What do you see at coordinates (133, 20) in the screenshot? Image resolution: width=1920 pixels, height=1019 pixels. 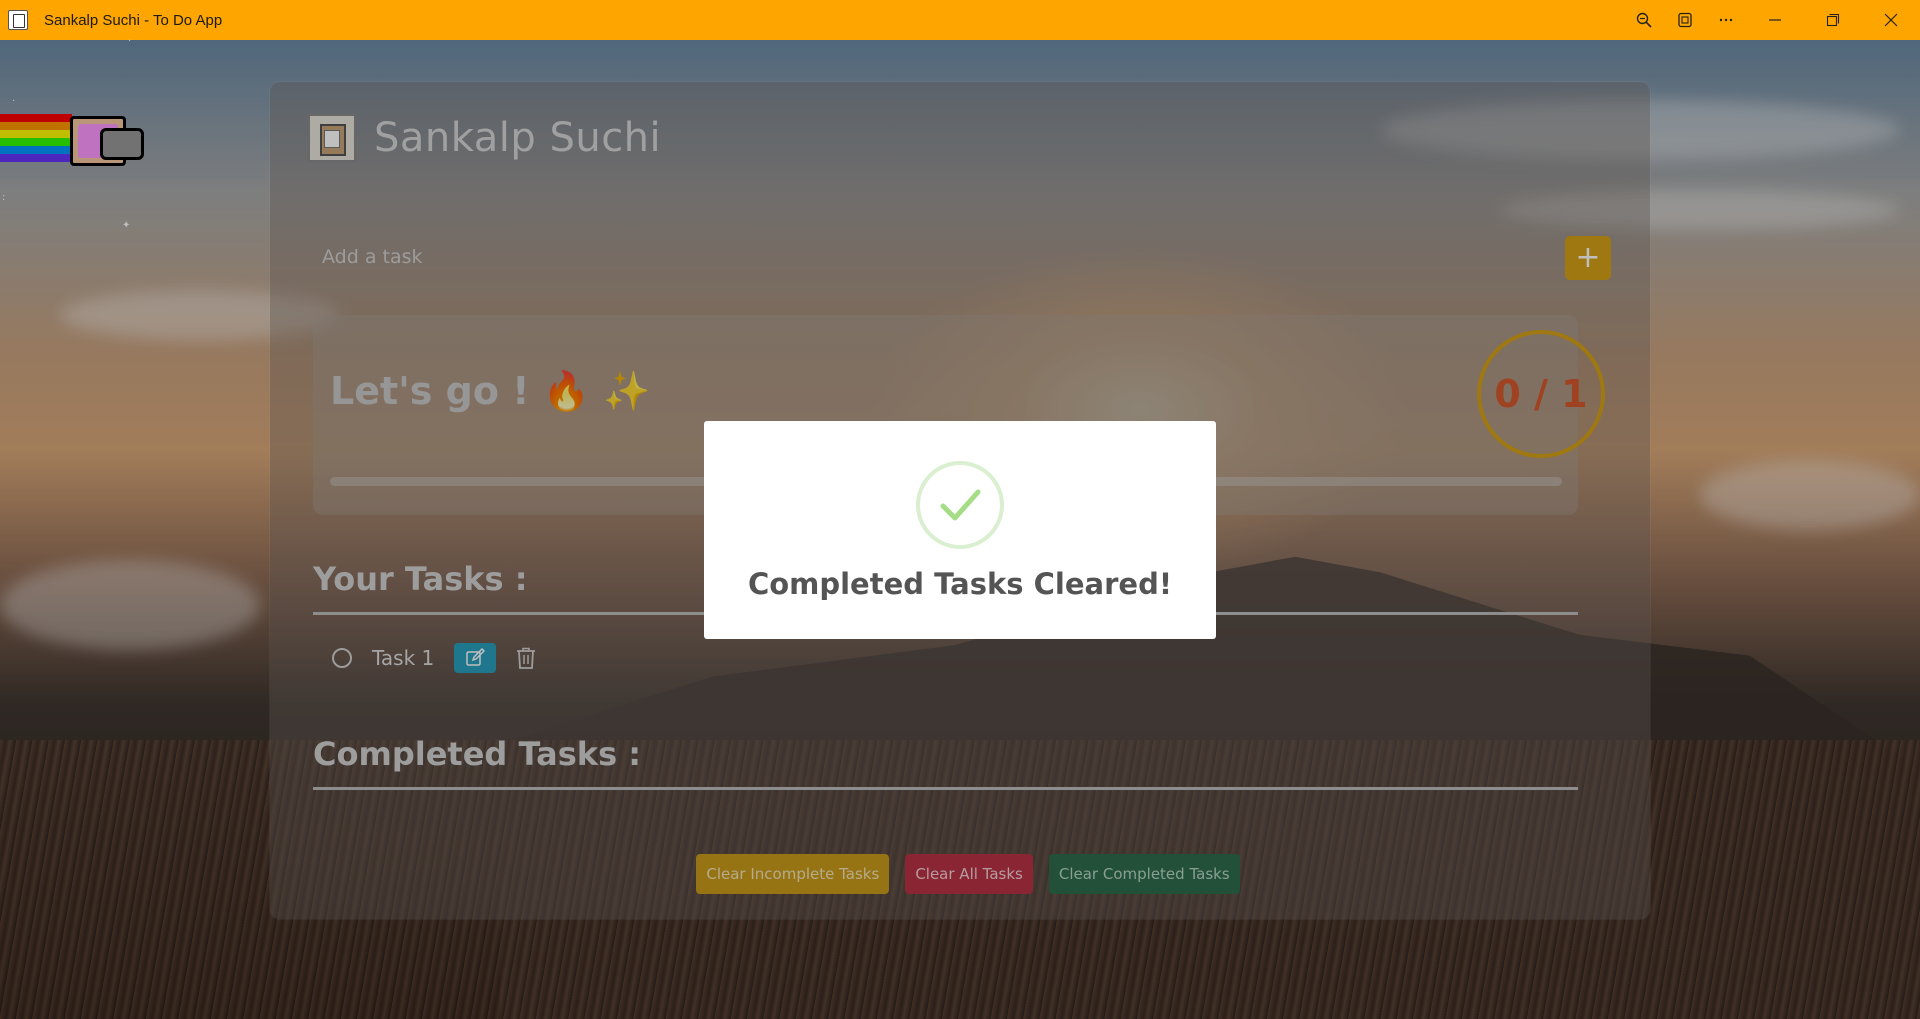 I see `window-title: Sankalp Suchi - To Do App` at bounding box center [133, 20].